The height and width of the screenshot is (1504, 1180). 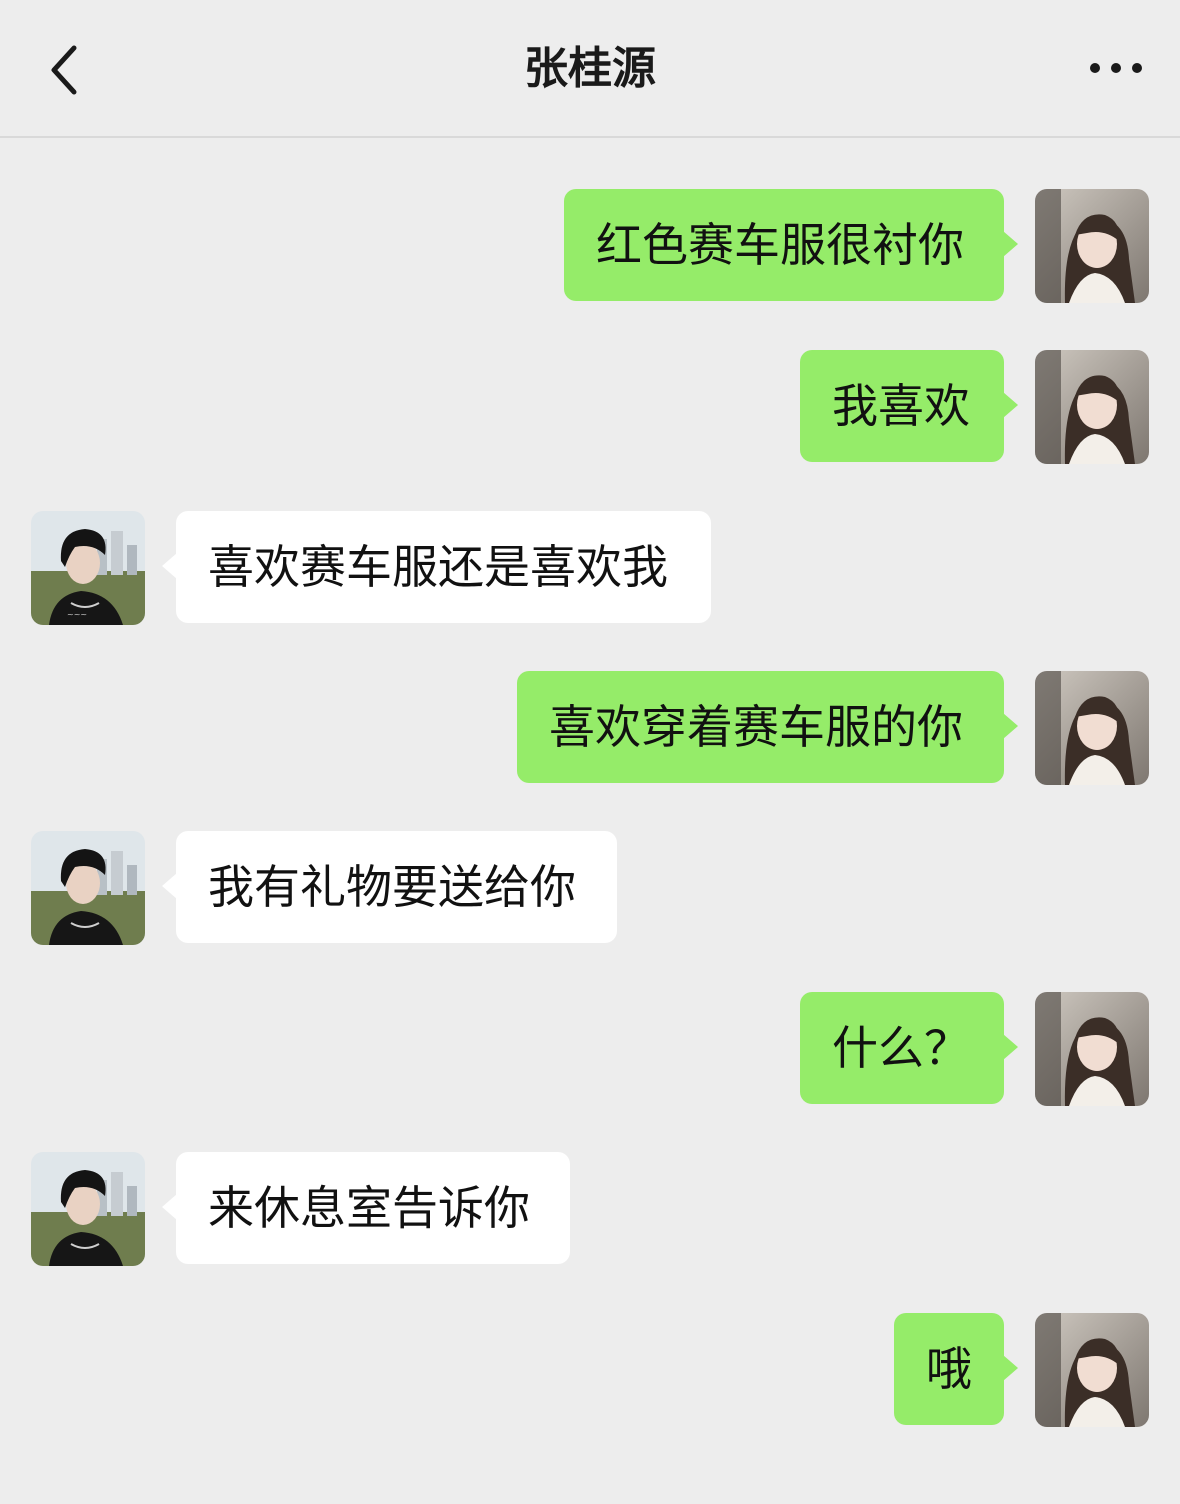 I want to click on message-bubble-outgoing: 喜欢穿着赛车服的你, so click(x=760, y=727).